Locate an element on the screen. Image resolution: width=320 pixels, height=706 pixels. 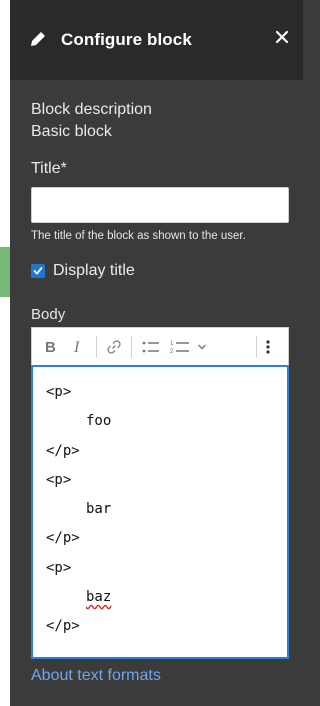
display-title-checkbox is located at coordinates (38, 271).